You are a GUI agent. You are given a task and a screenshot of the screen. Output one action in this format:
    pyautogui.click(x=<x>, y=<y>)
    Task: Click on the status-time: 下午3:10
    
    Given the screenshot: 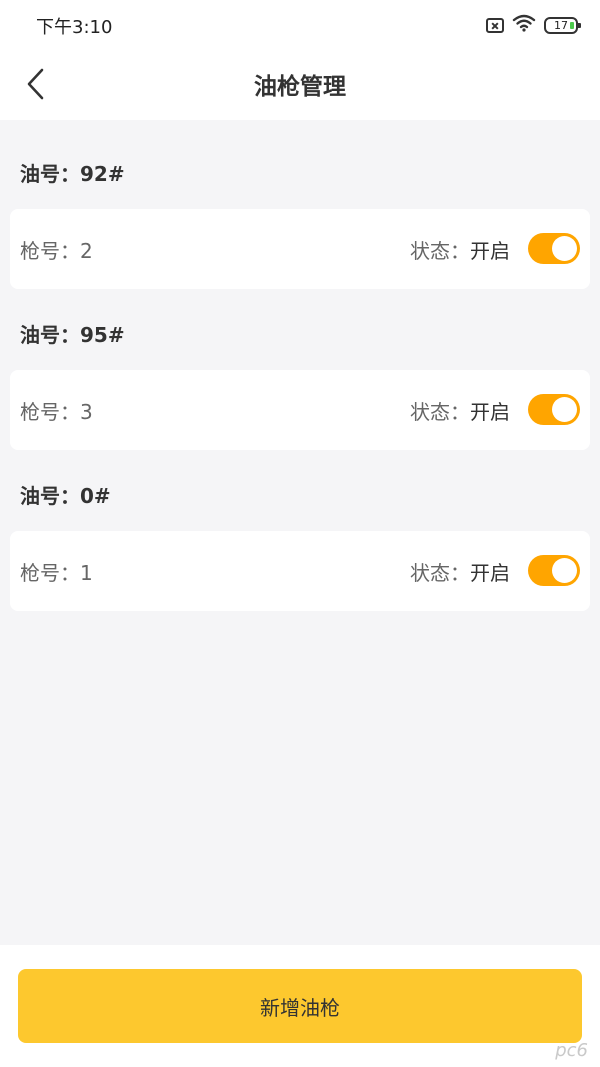 What is the action you would take?
    pyautogui.click(x=74, y=27)
    